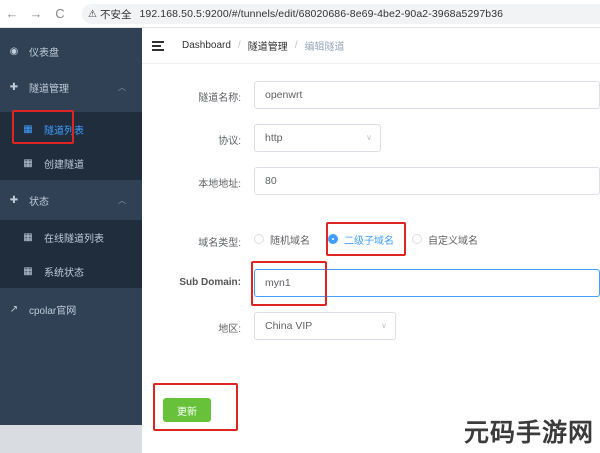 This screenshot has width=600, height=453. What do you see at coordinates (210, 282) in the screenshot?
I see `sub-domain-label: Sub Domain:` at bounding box center [210, 282].